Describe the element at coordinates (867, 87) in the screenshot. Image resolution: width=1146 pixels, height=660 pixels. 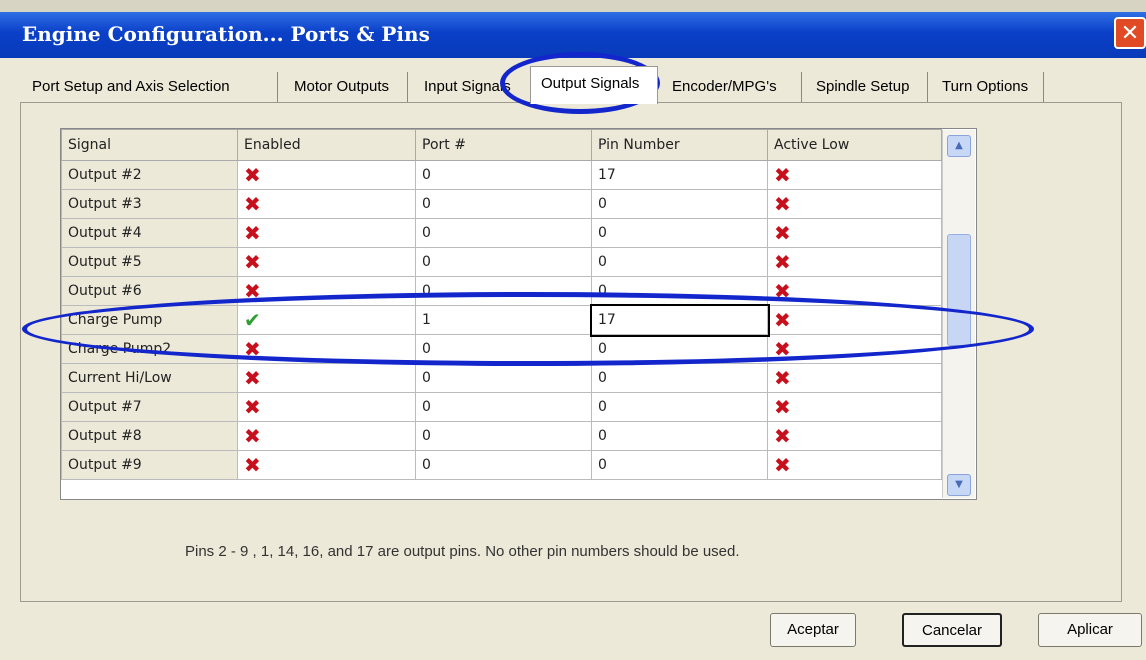
I see `tab-spindle-setup: Spindle Setup` at that location.